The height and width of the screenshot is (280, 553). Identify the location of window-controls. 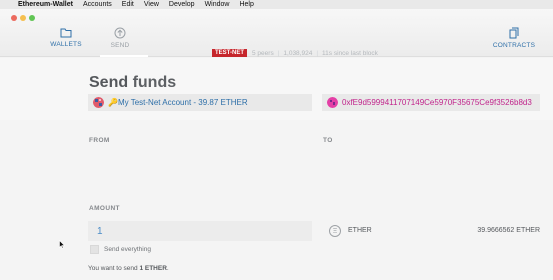
(23, 18).